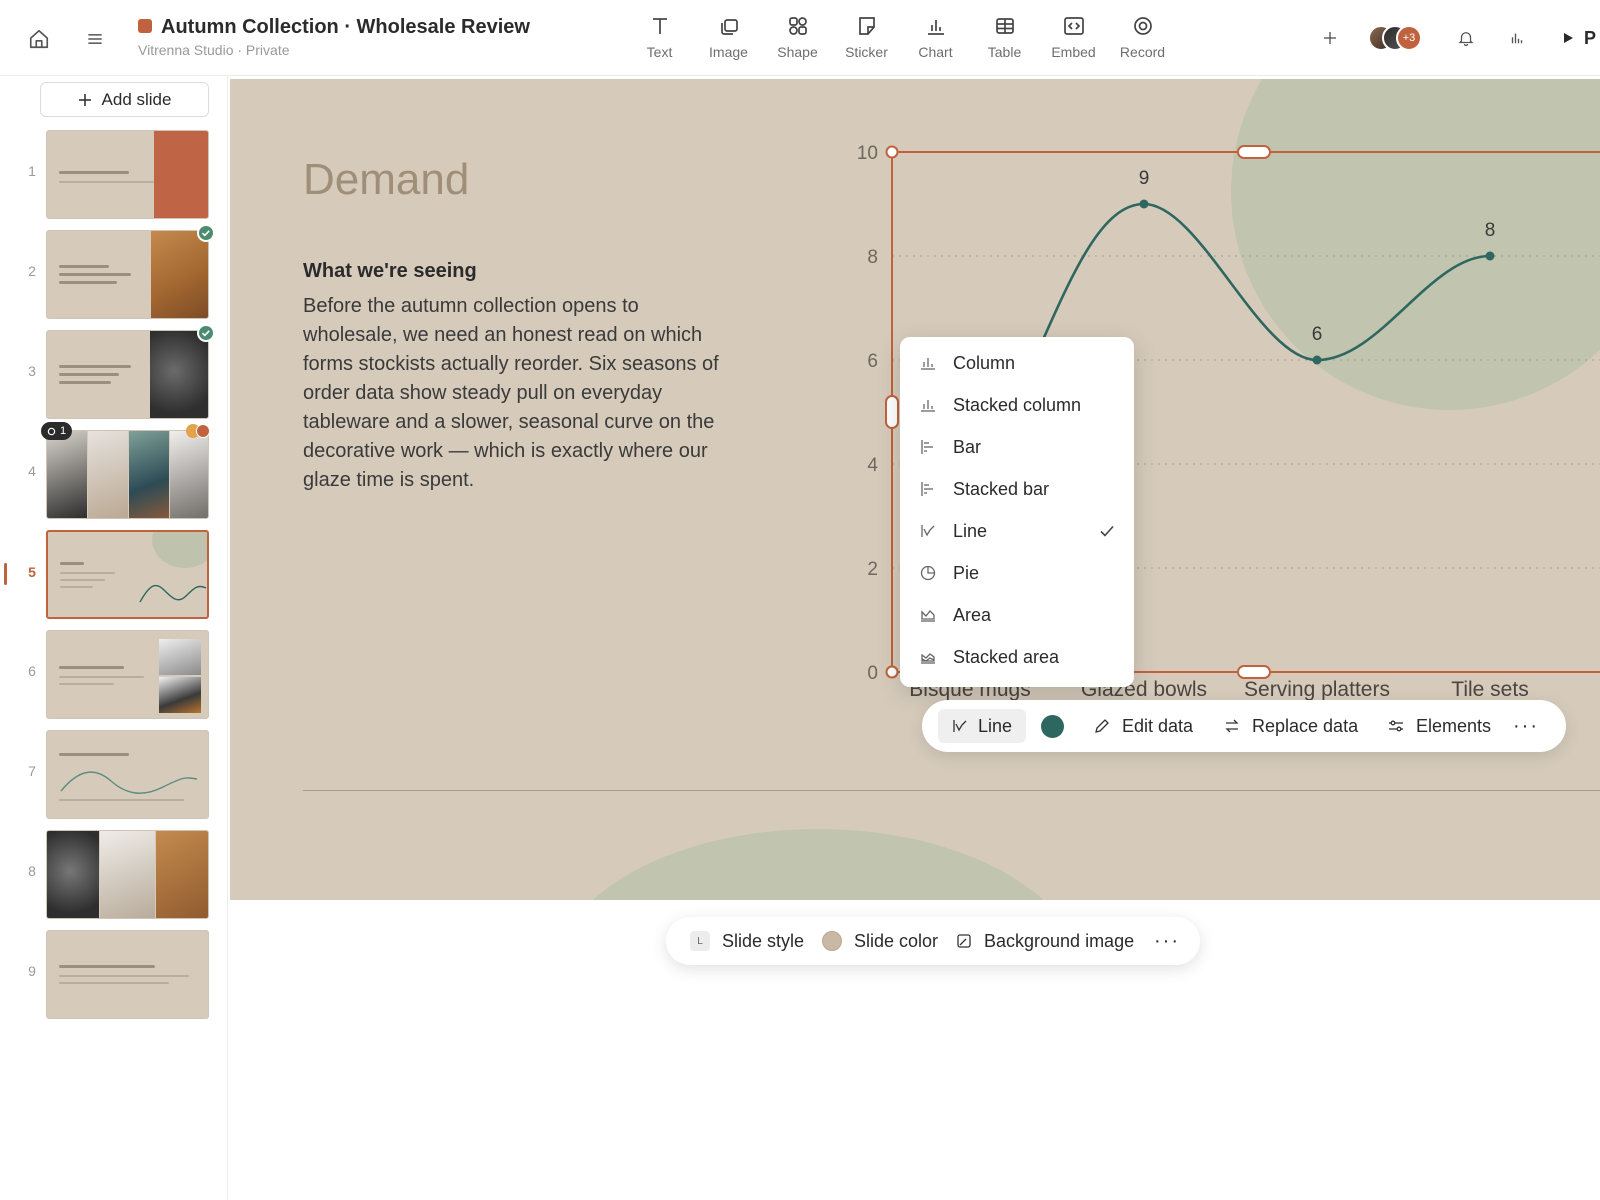 The height and width of the screenshot is (1200, 1600). What do you see at coordinates (32, 171) in the screenshot?
I see `slide-number: 1` at bounding box center [32, 171].